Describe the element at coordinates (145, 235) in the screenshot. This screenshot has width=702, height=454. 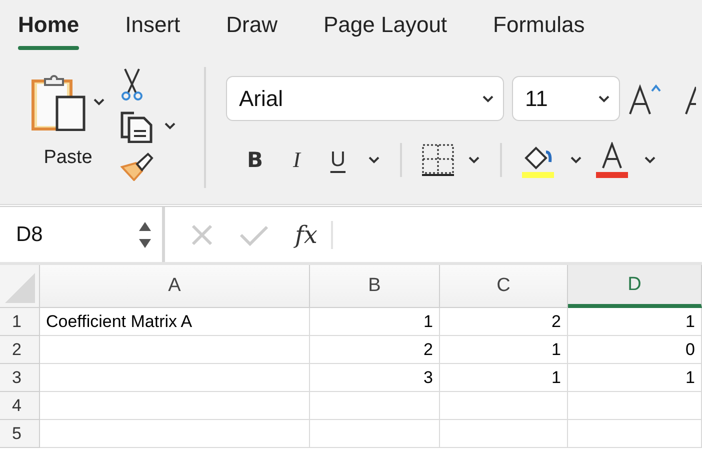
I see `spinner-arrows-icon` at that location.